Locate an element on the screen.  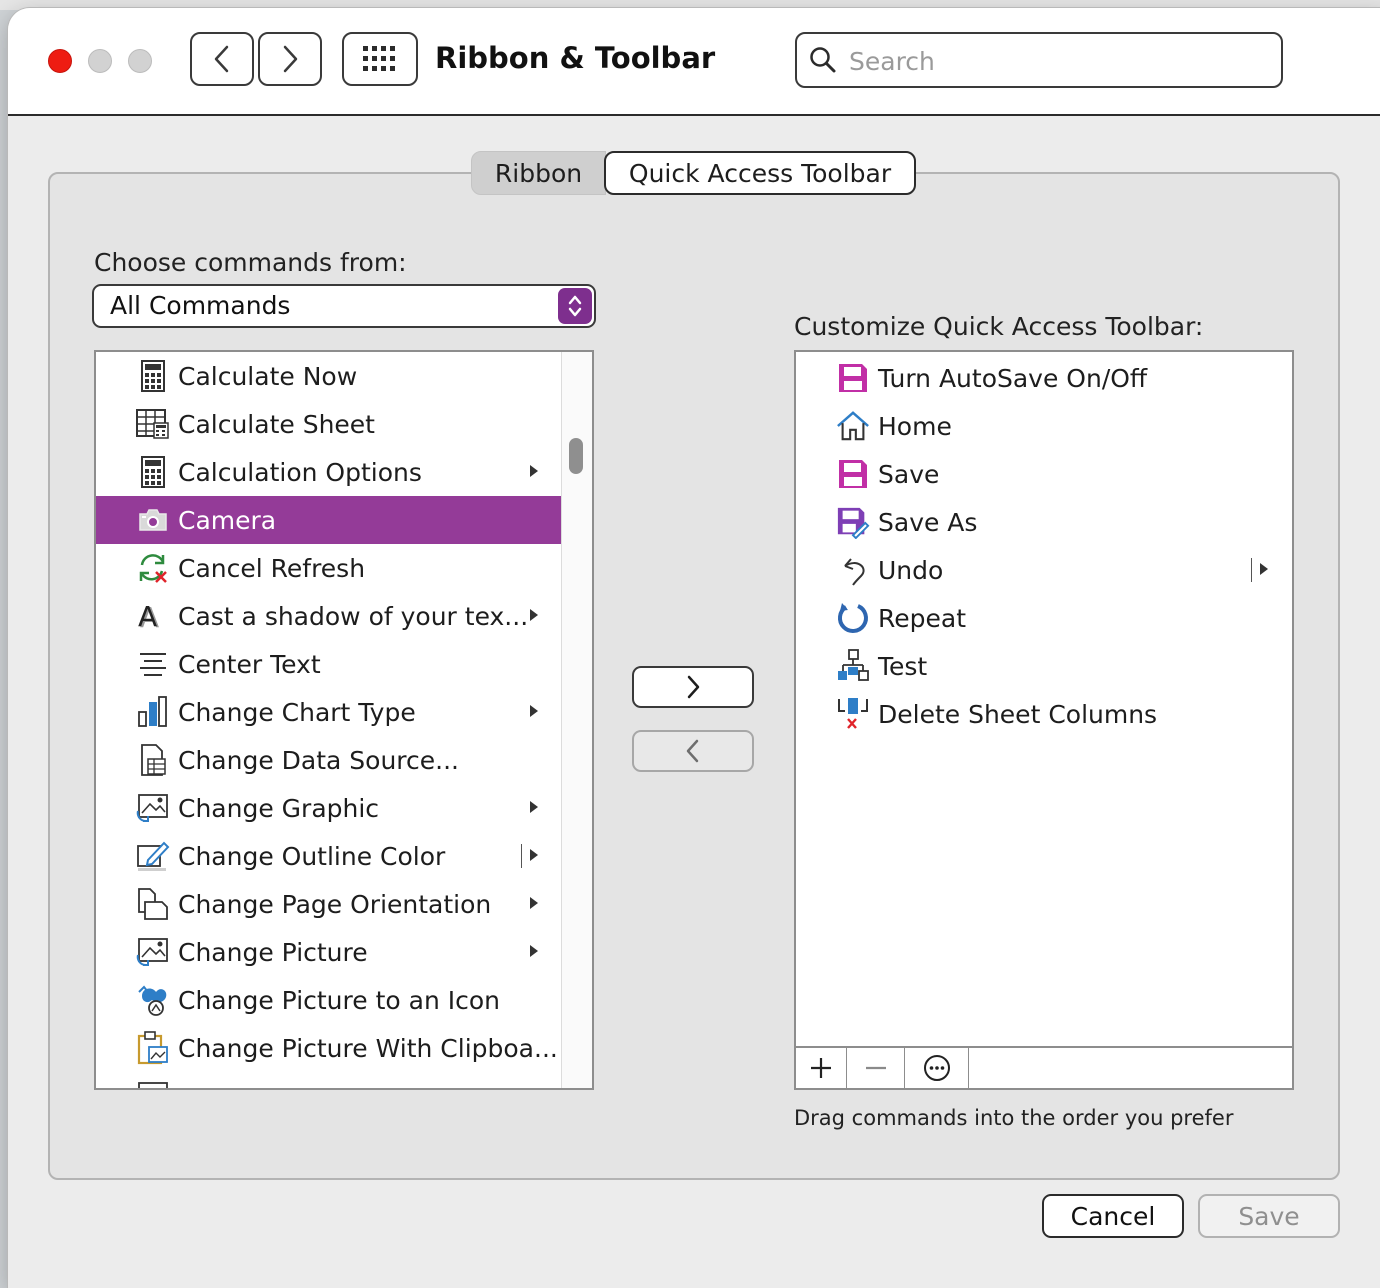
list-item: Test is located at coordinates (1044, 666).